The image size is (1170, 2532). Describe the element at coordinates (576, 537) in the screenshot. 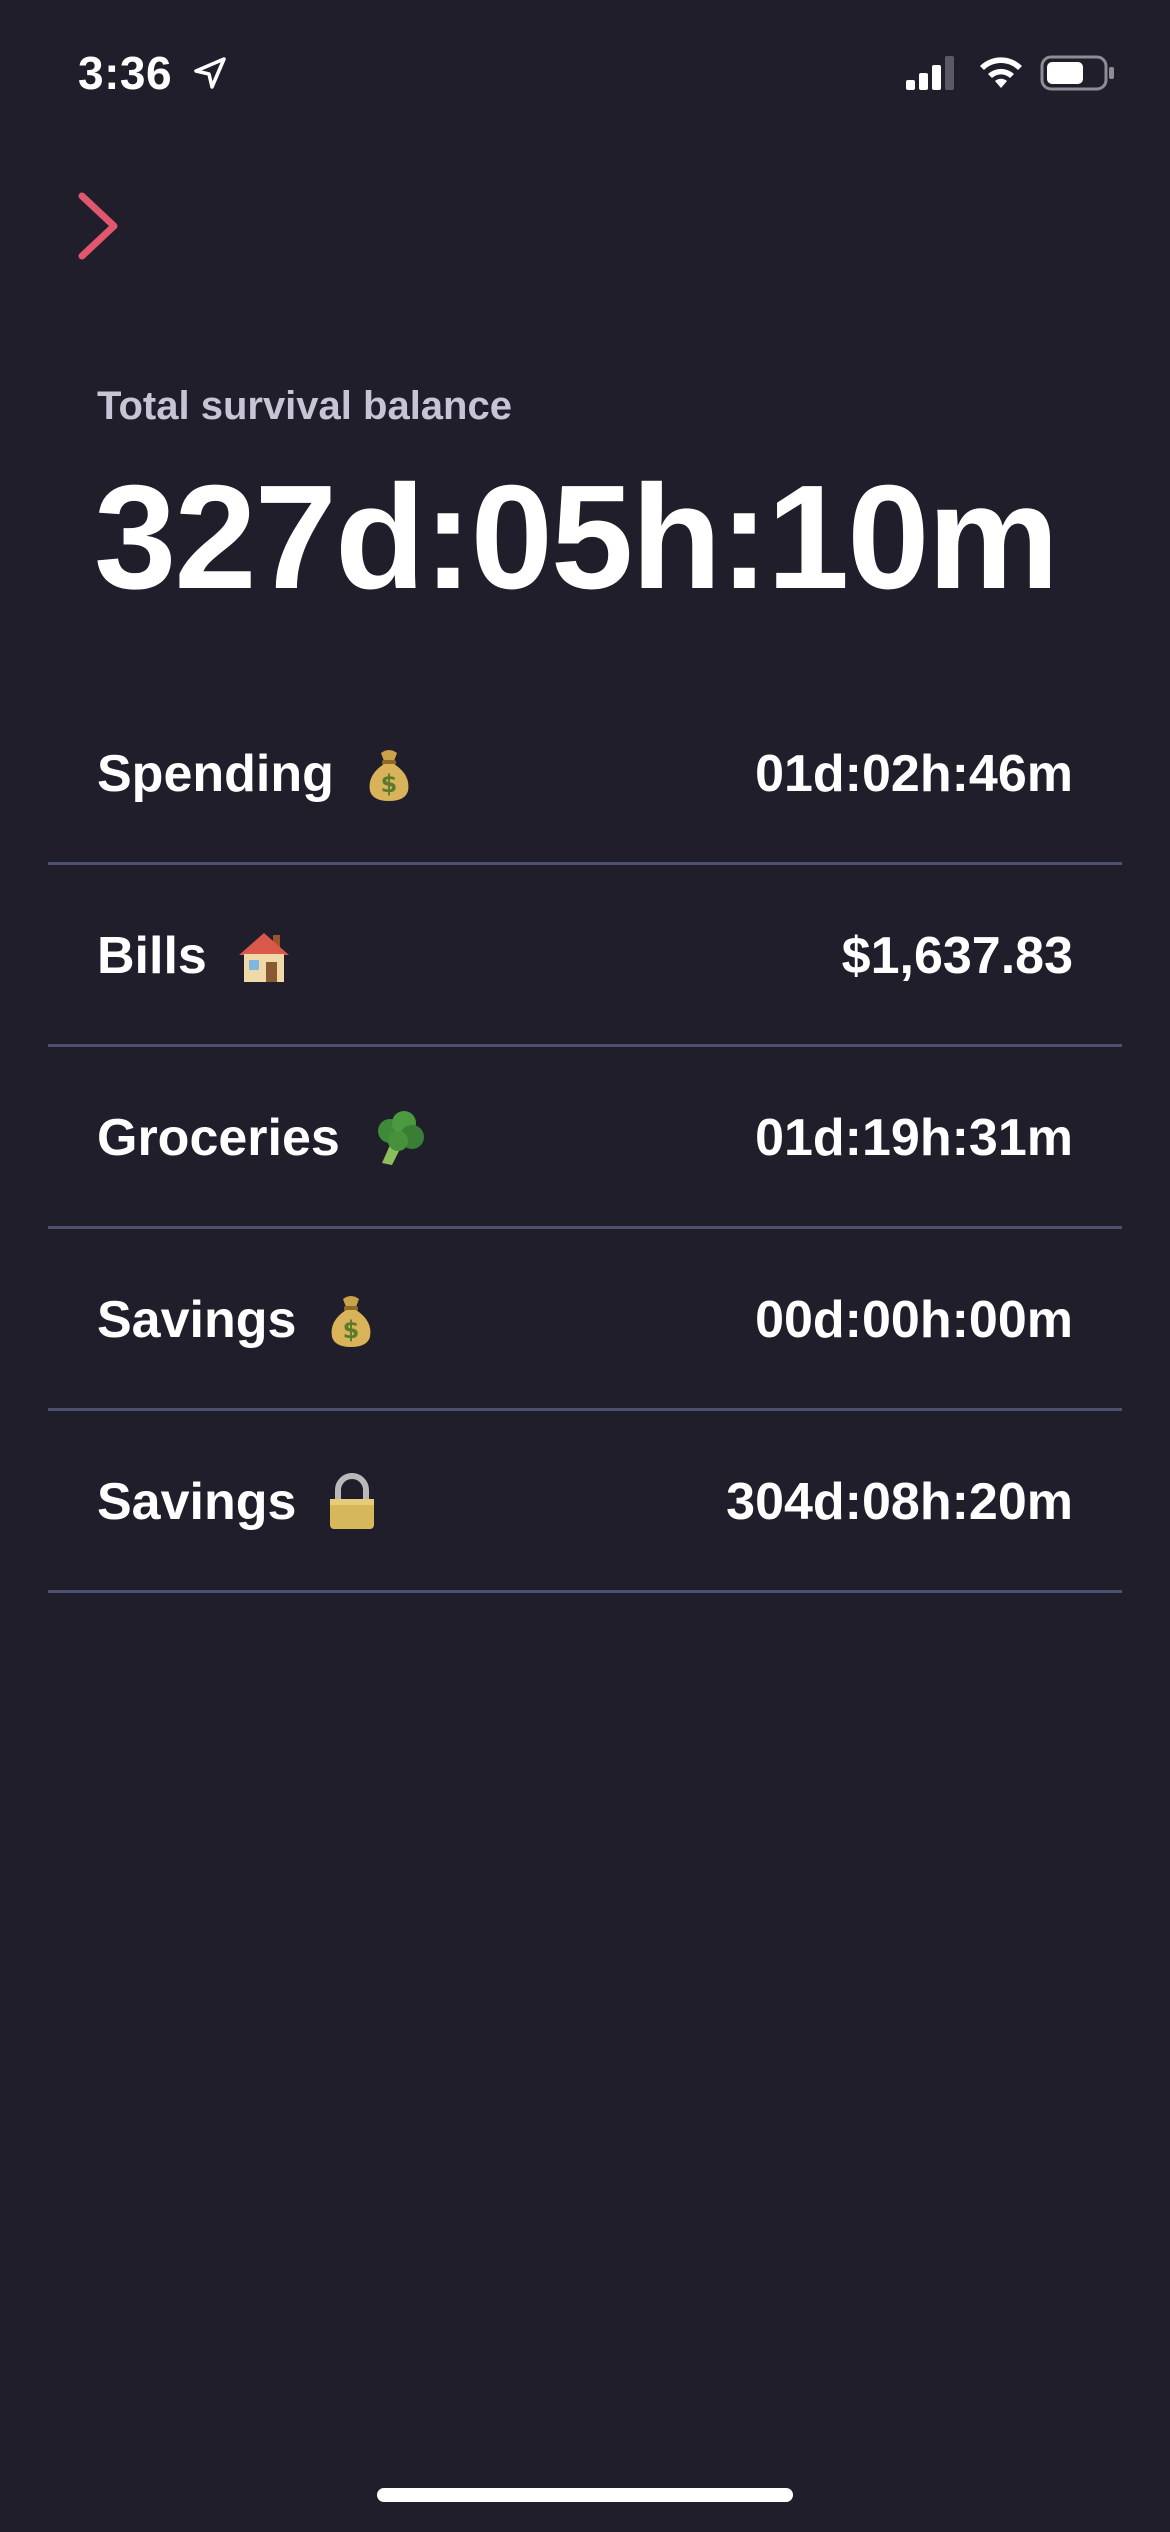

I see `balance-value: 327d:05h:10m` at that location.